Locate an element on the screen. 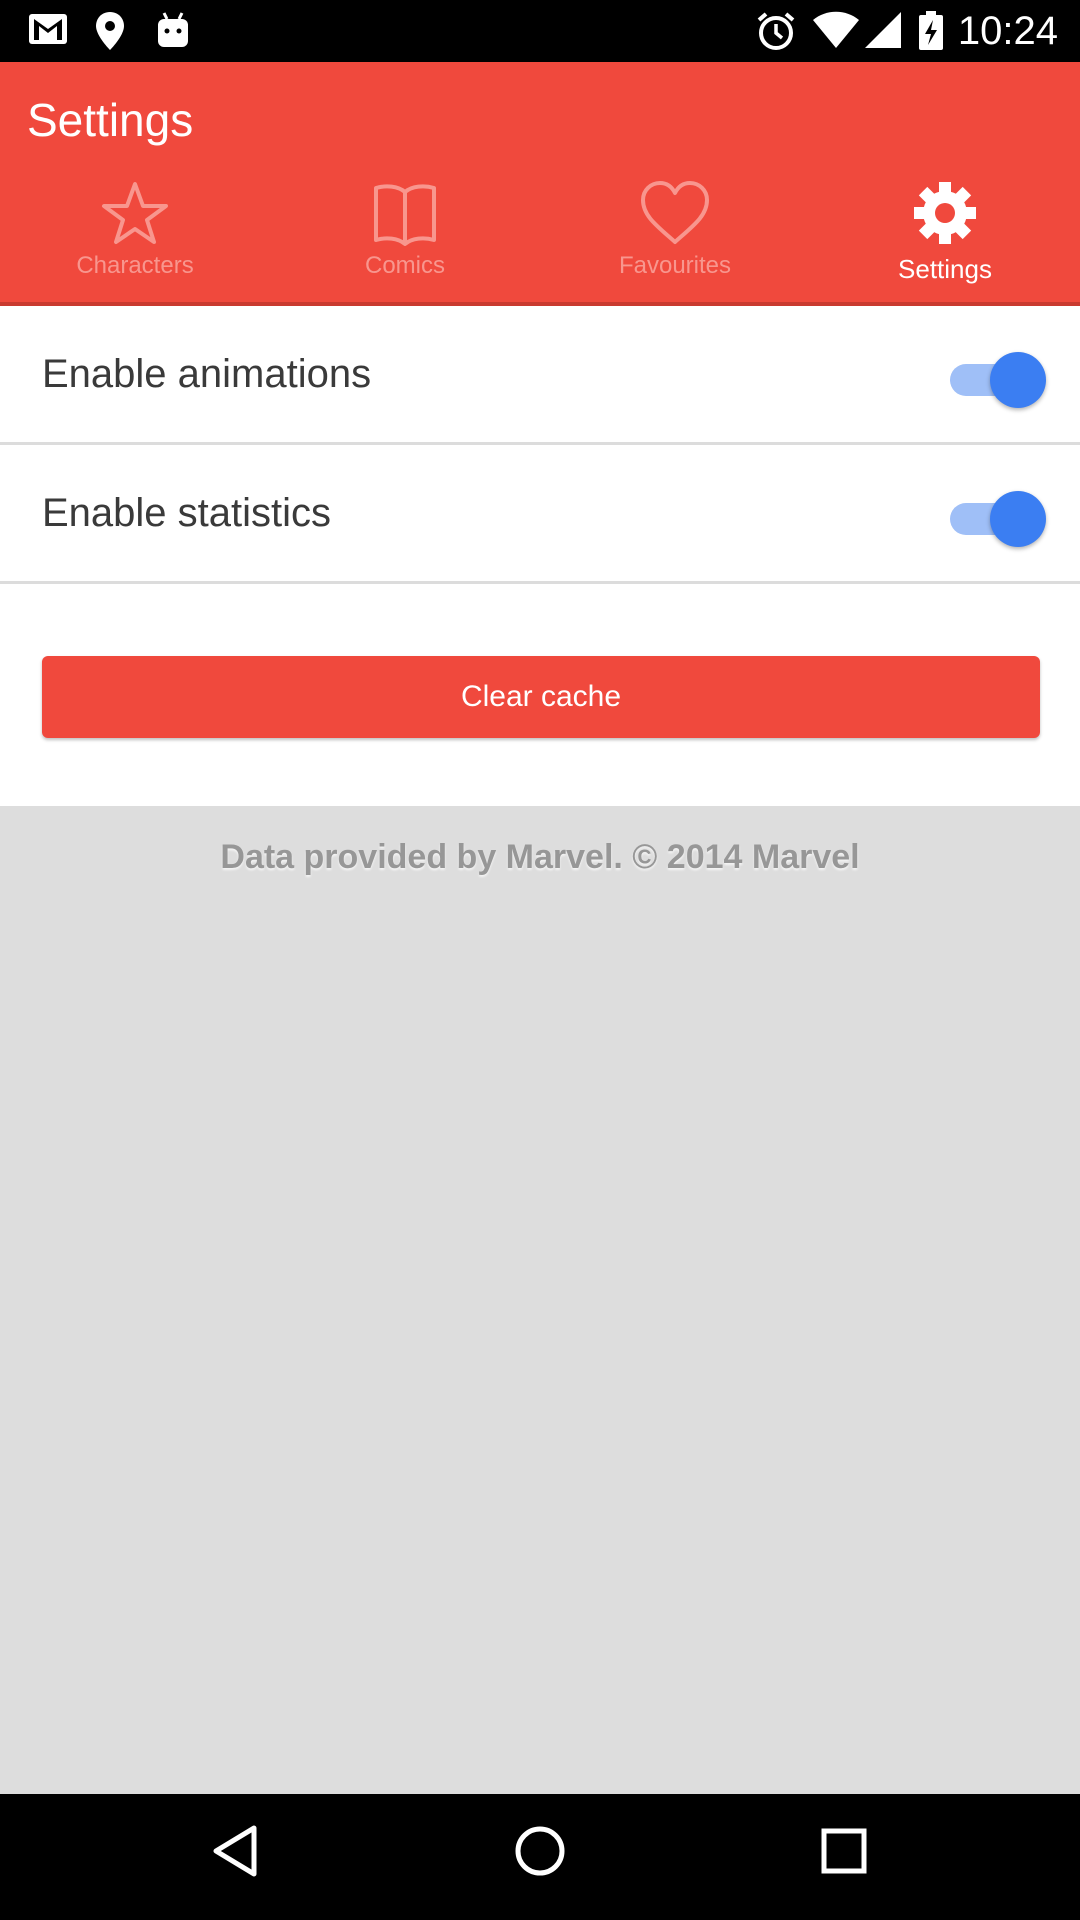 This screenshot has width=1080, height=1920. statistics-toggle is located at coordinates (998, 518).